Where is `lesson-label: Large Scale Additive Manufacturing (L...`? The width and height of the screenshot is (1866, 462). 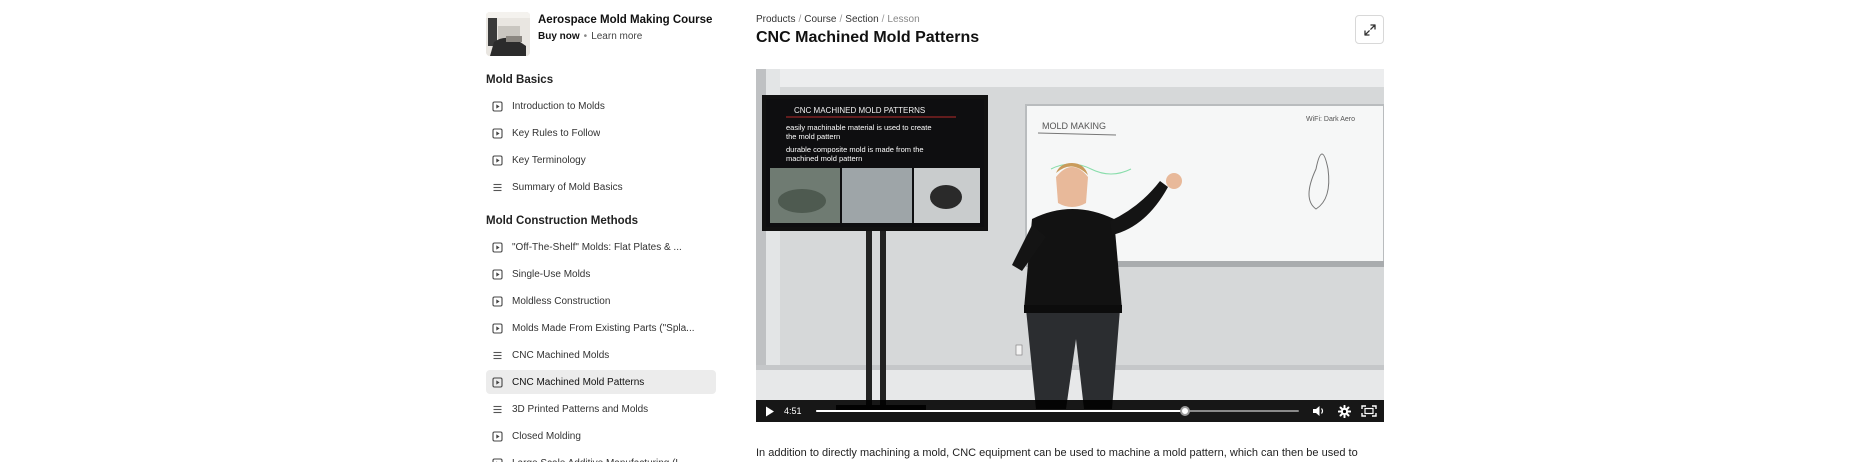 lesson-label: Large Scale Additive Manufacturing (L... is located at coordinates (600, 460).